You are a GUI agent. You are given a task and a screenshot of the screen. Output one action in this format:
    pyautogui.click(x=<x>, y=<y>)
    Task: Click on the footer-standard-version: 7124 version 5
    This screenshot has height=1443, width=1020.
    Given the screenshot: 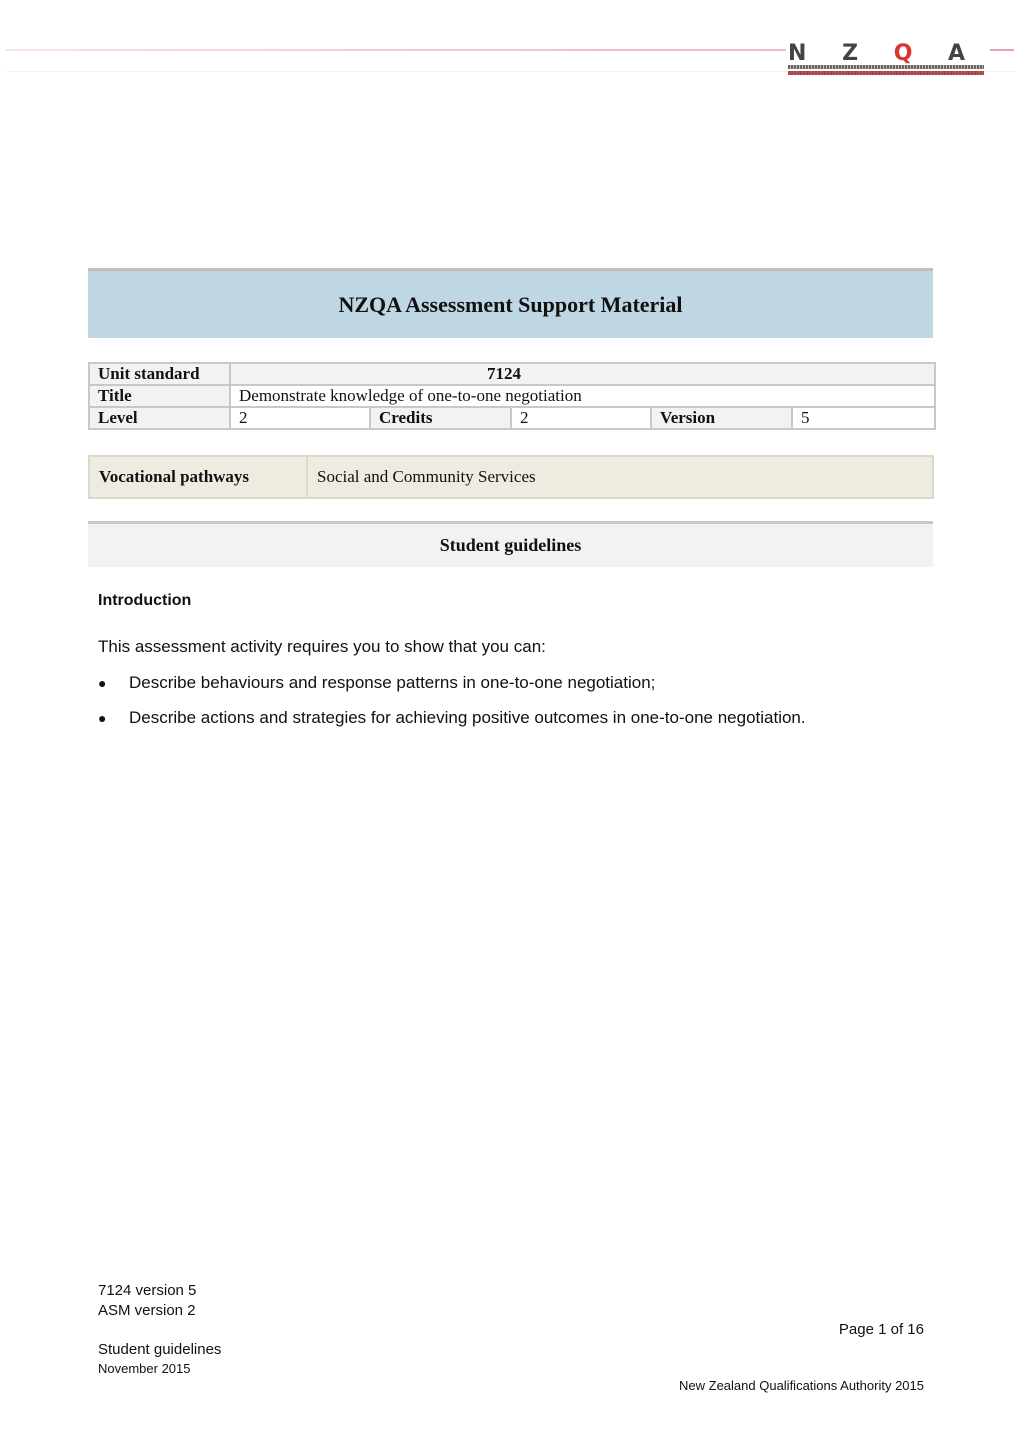 What is the action you would take?
    pyautogui.click(x=147, y=1290)
    